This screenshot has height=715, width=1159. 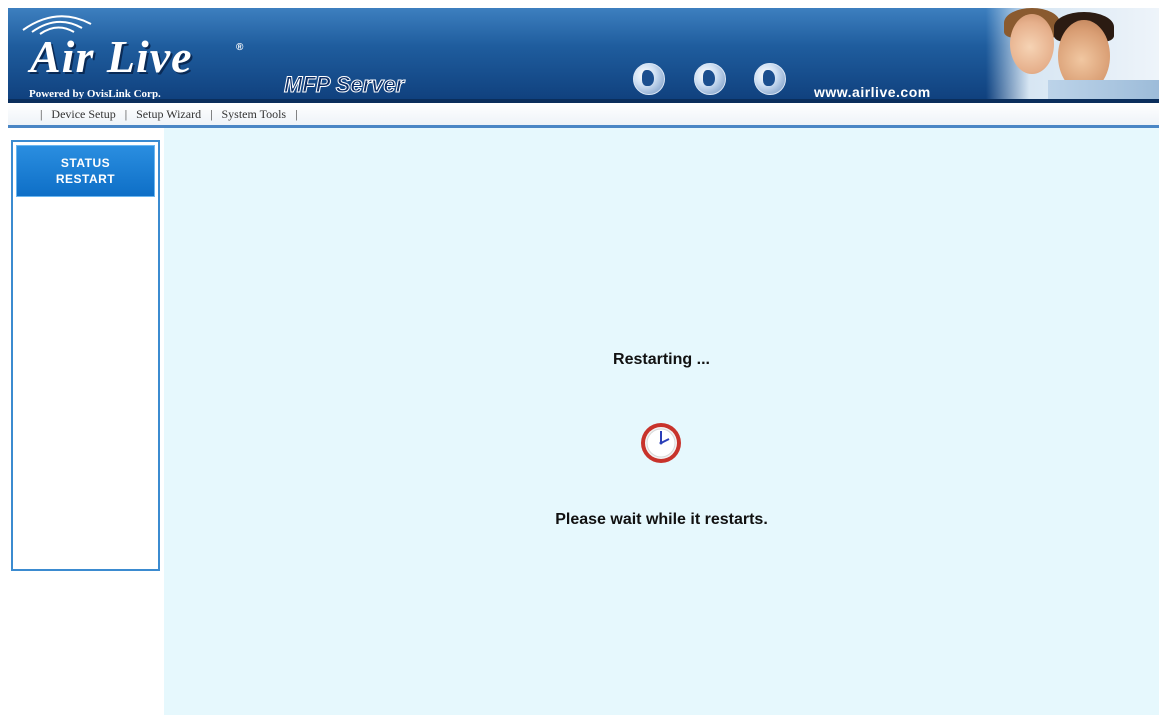 I want to click on registered-mark: ®, so click(x=240, y=47).